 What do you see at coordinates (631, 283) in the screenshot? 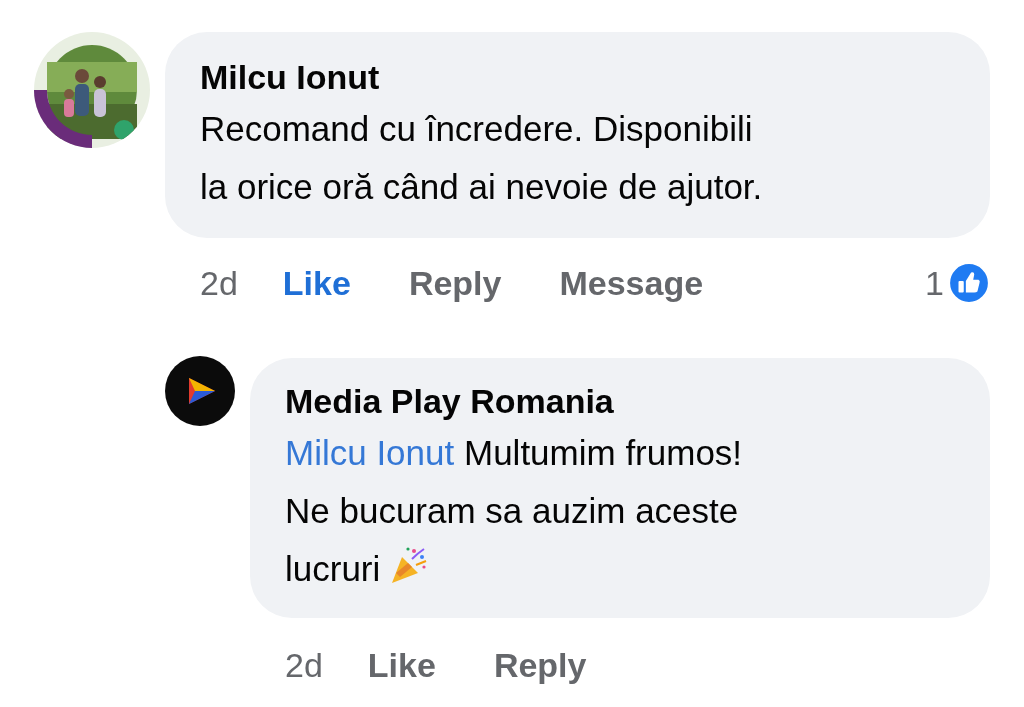
I see `action-link: Message` at bounding box center [631, 283].